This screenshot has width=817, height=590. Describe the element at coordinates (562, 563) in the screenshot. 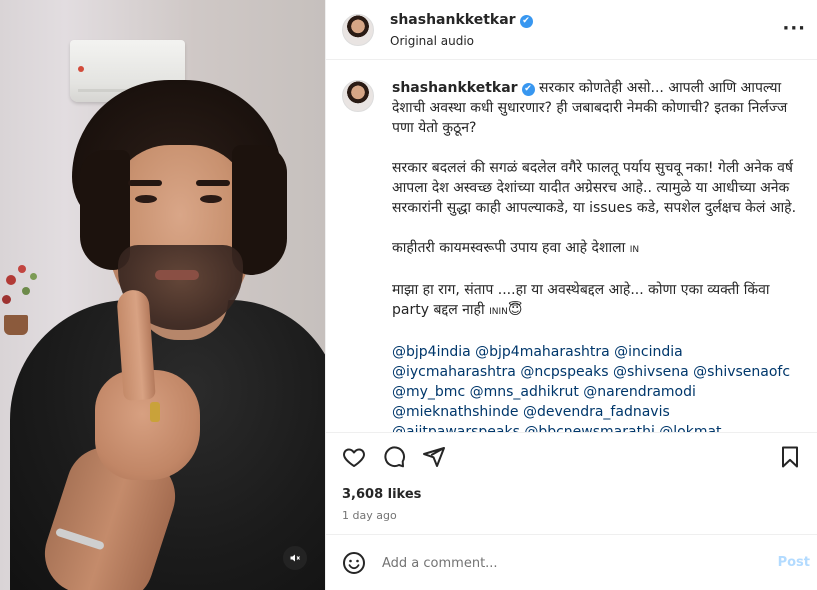

I see `comment-input` at that location.